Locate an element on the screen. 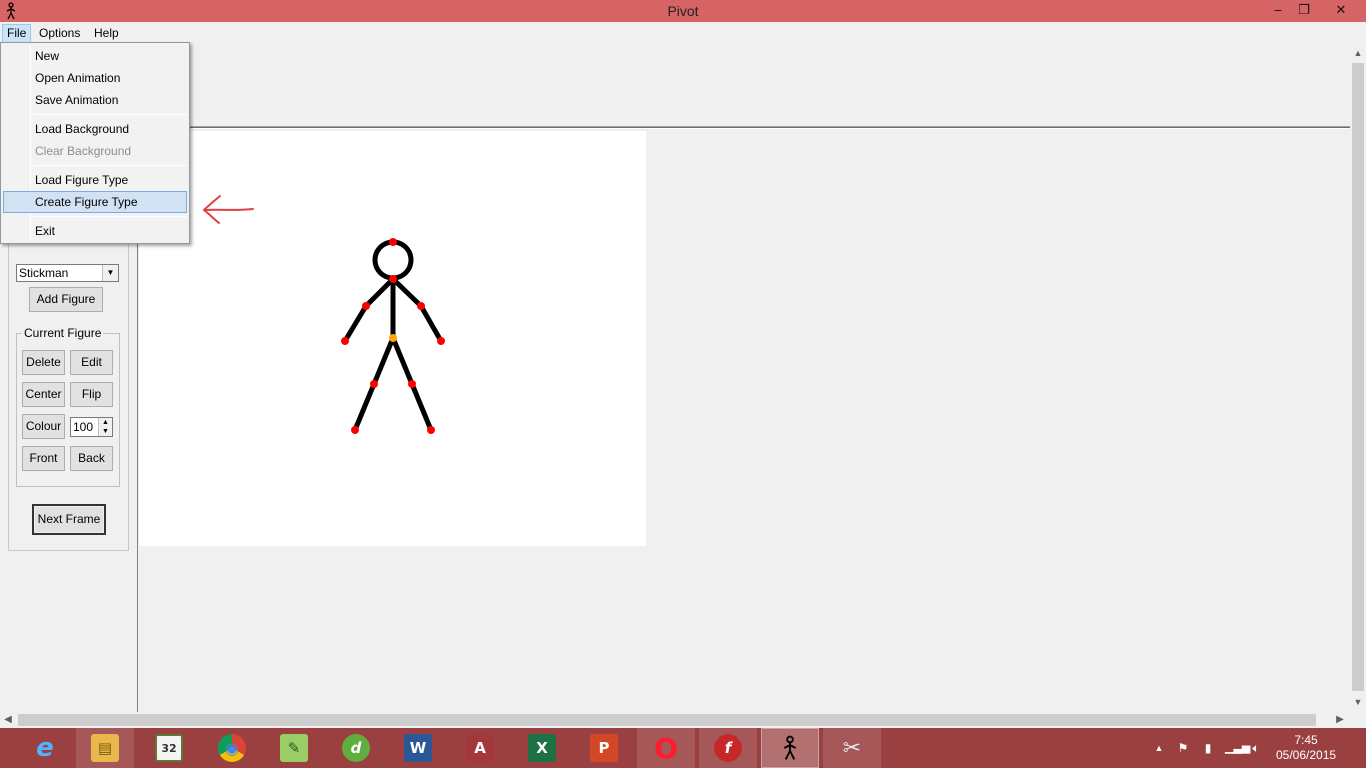 The width and height of the screenshot is (1366, 768). notepad-icon: ✎ is located at coordinates (294, 748).